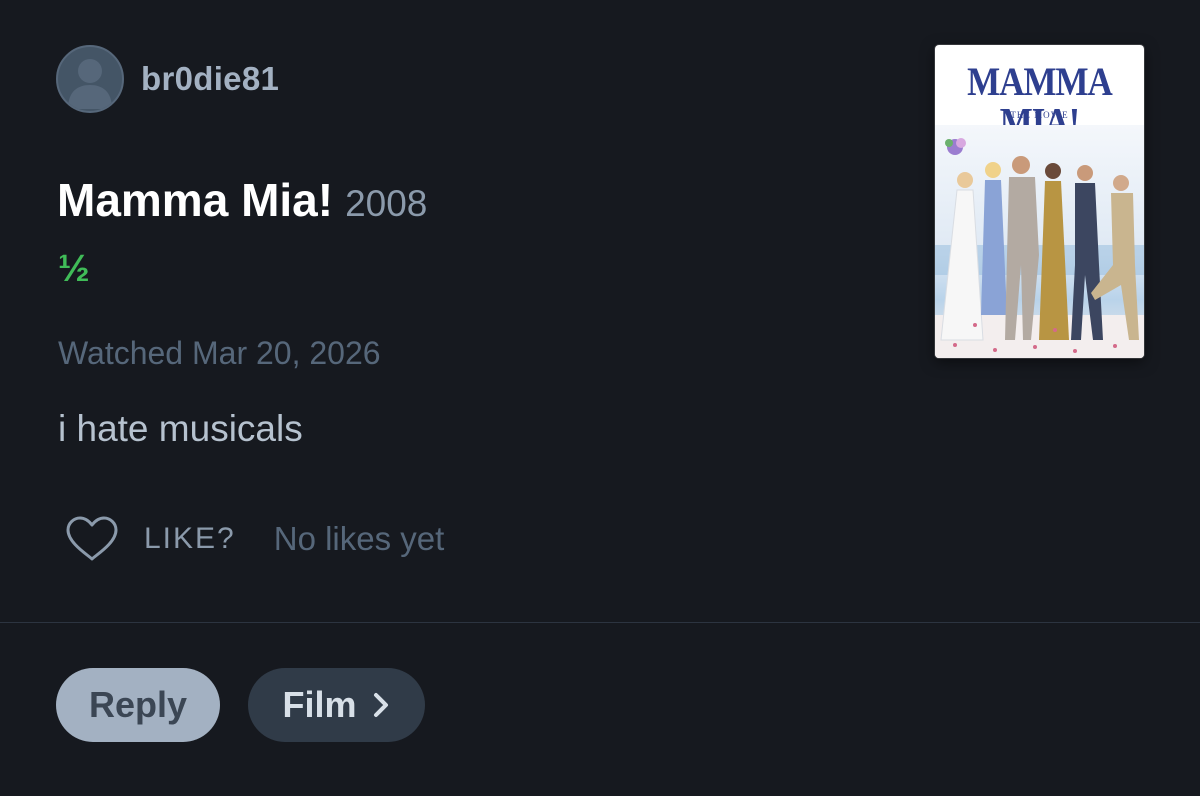 The image size is (1200, 796). Describe the element at coordinates (1039, 115) in the screenshot. I see `poster-subtitle: THE MOVIE` at that location.